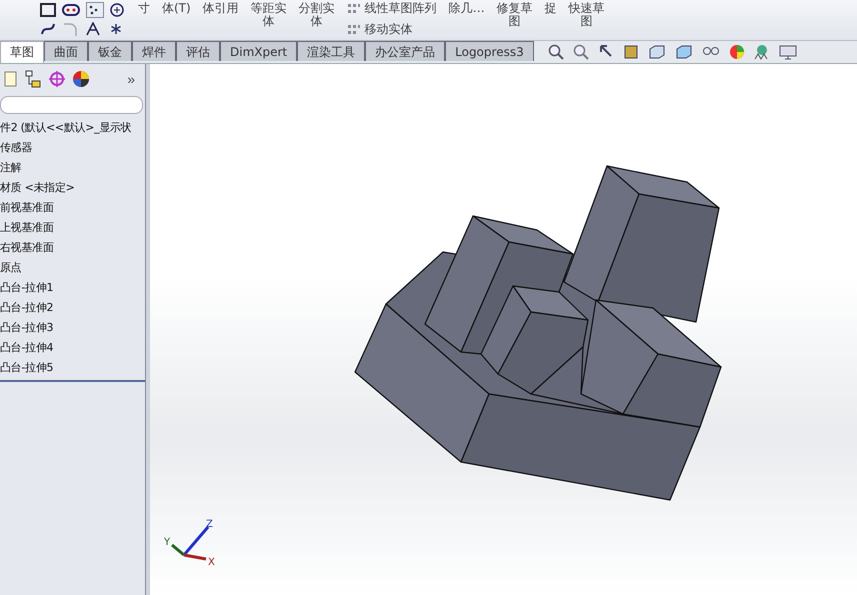  I want to click on tree-item: 凸台-拉伸4, so click(72, 348).